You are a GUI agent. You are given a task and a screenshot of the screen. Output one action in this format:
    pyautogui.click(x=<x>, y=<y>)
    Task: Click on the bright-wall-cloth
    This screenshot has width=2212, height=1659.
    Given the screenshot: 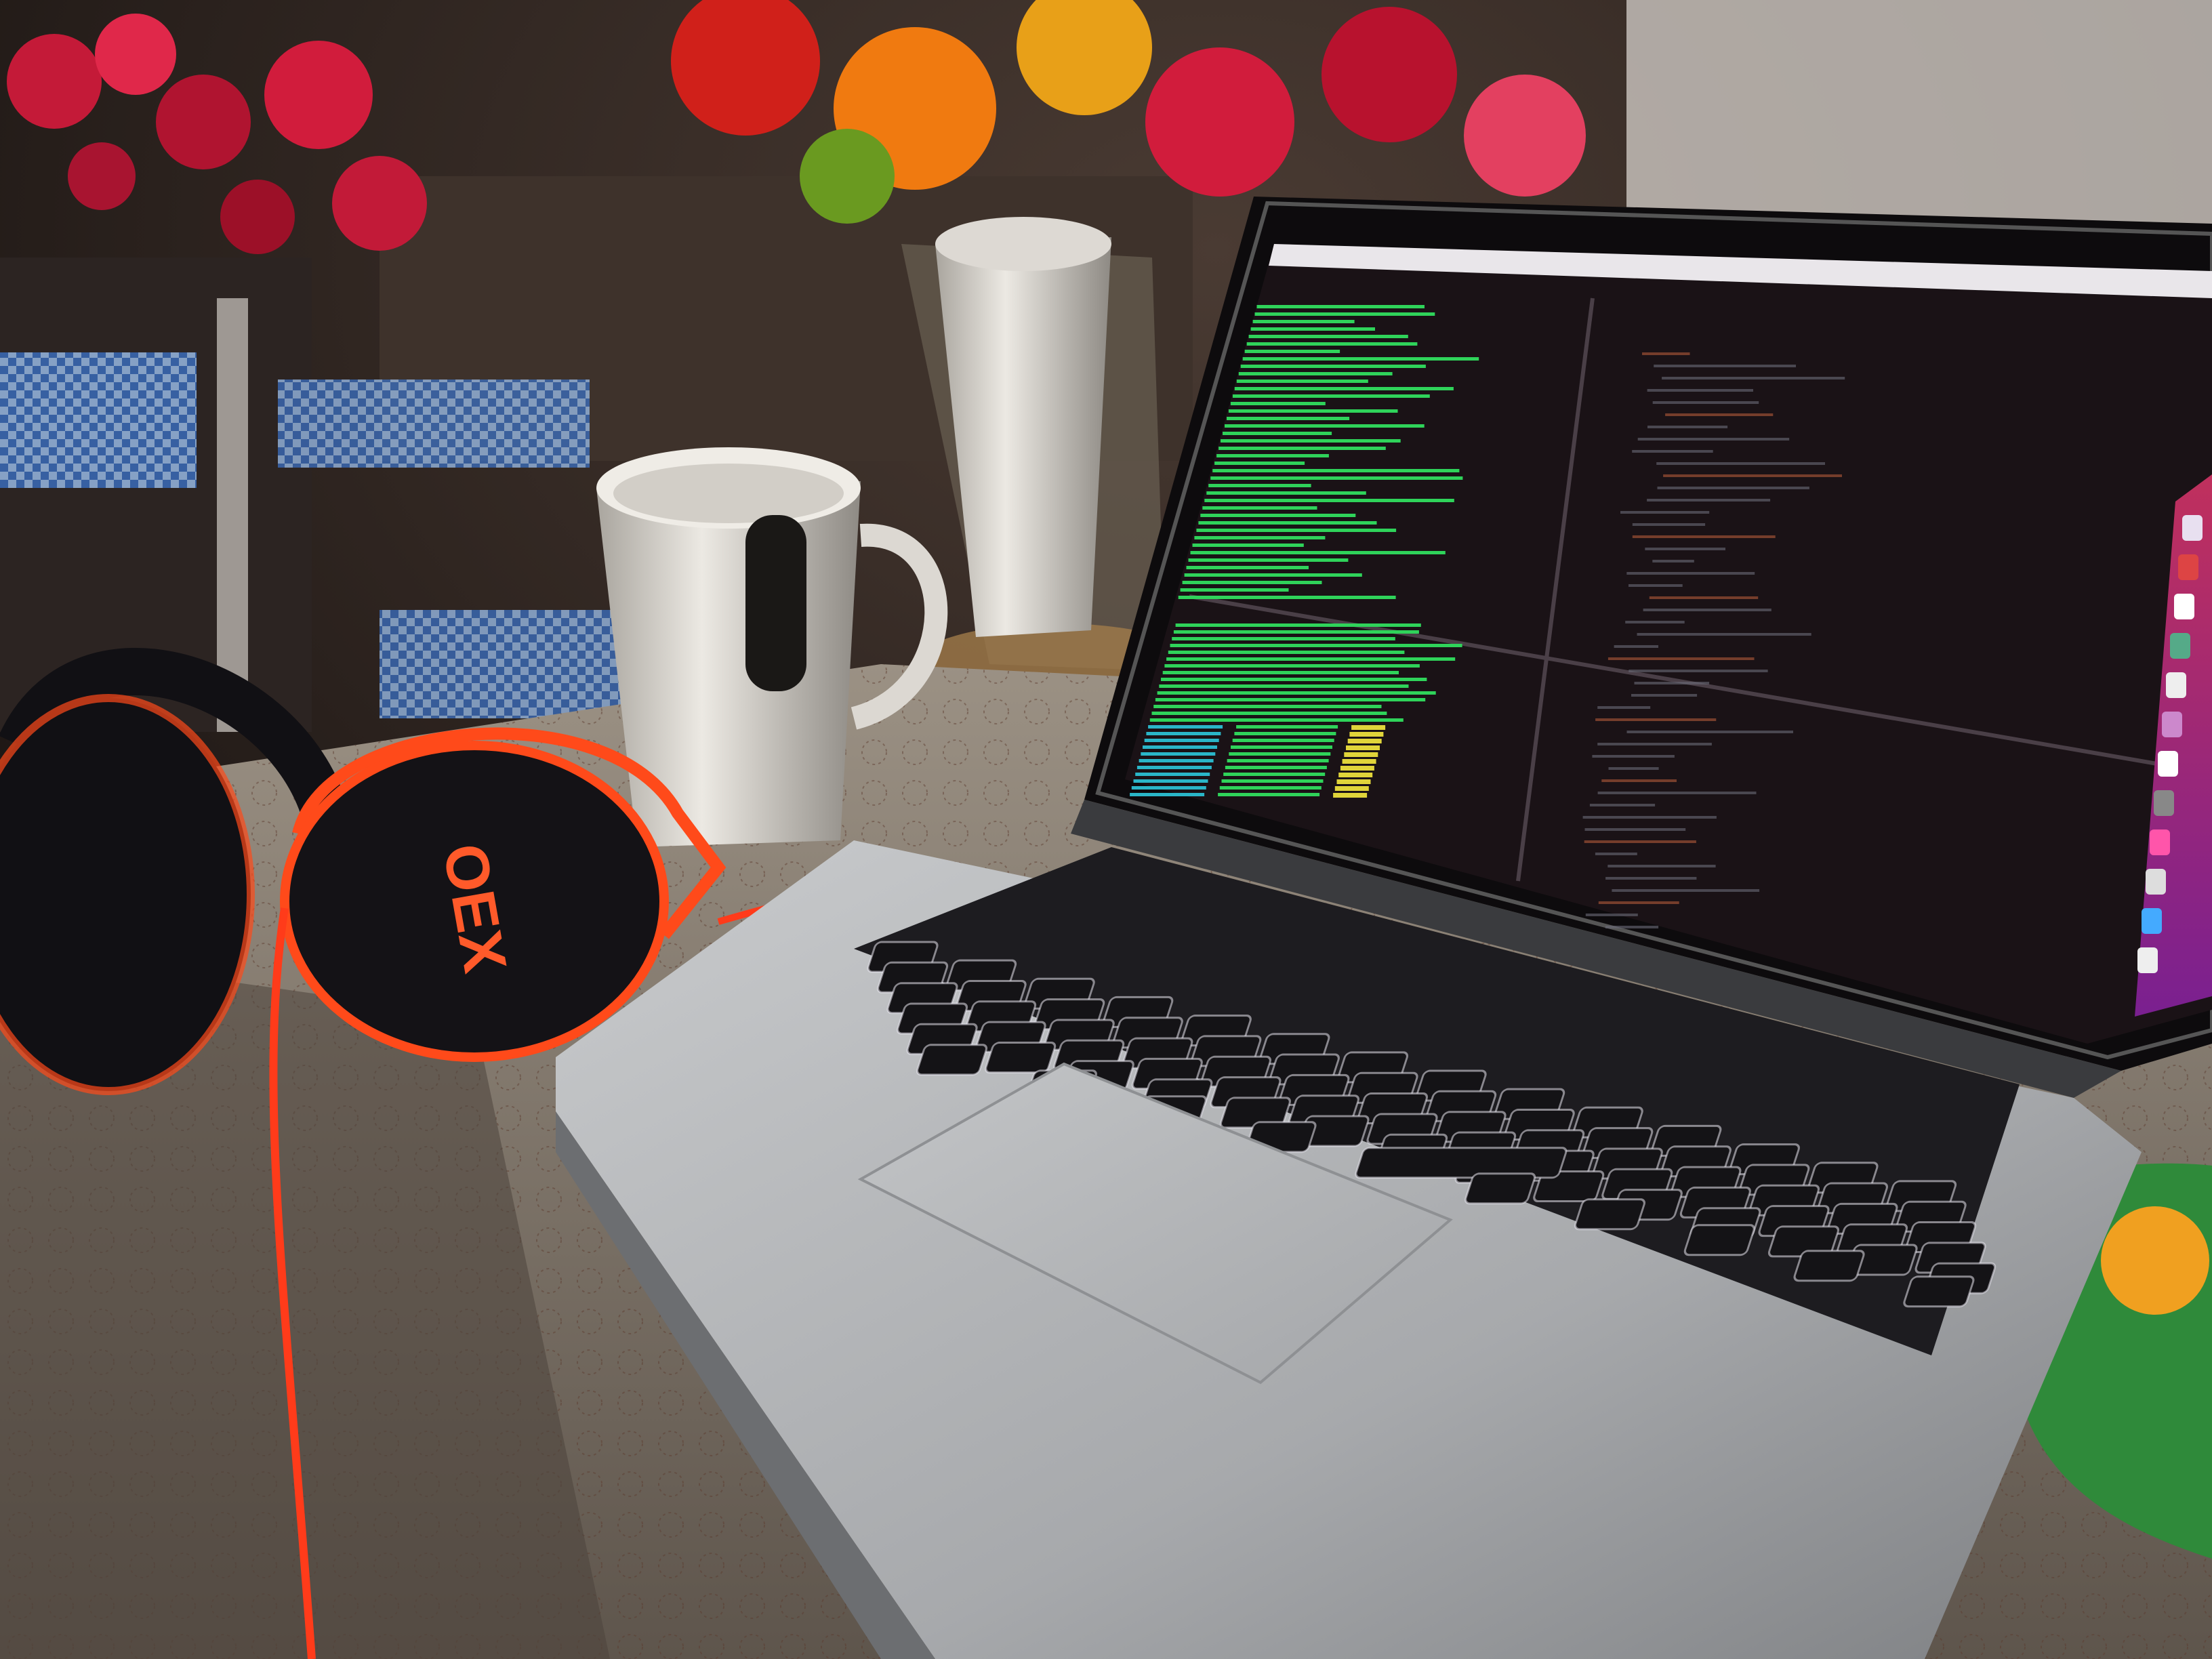 What is the action you would take?
    pyautogui.click(x=1919, y=122)
    